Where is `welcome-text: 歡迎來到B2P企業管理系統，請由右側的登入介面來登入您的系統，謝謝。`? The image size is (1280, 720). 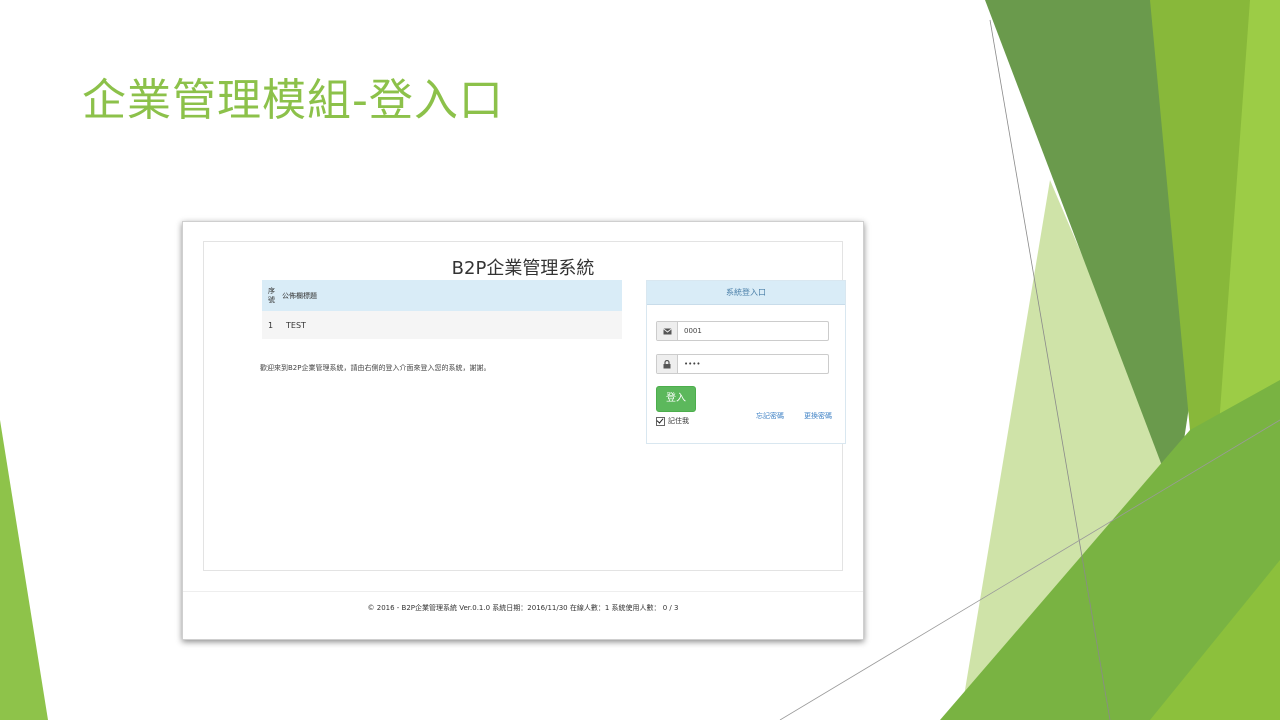
welcome-text: 歡迎來到B2P企業管理系統，請由右側的登入介面來登入您的系統，謝謝。 is located at coordinates (375, 368).